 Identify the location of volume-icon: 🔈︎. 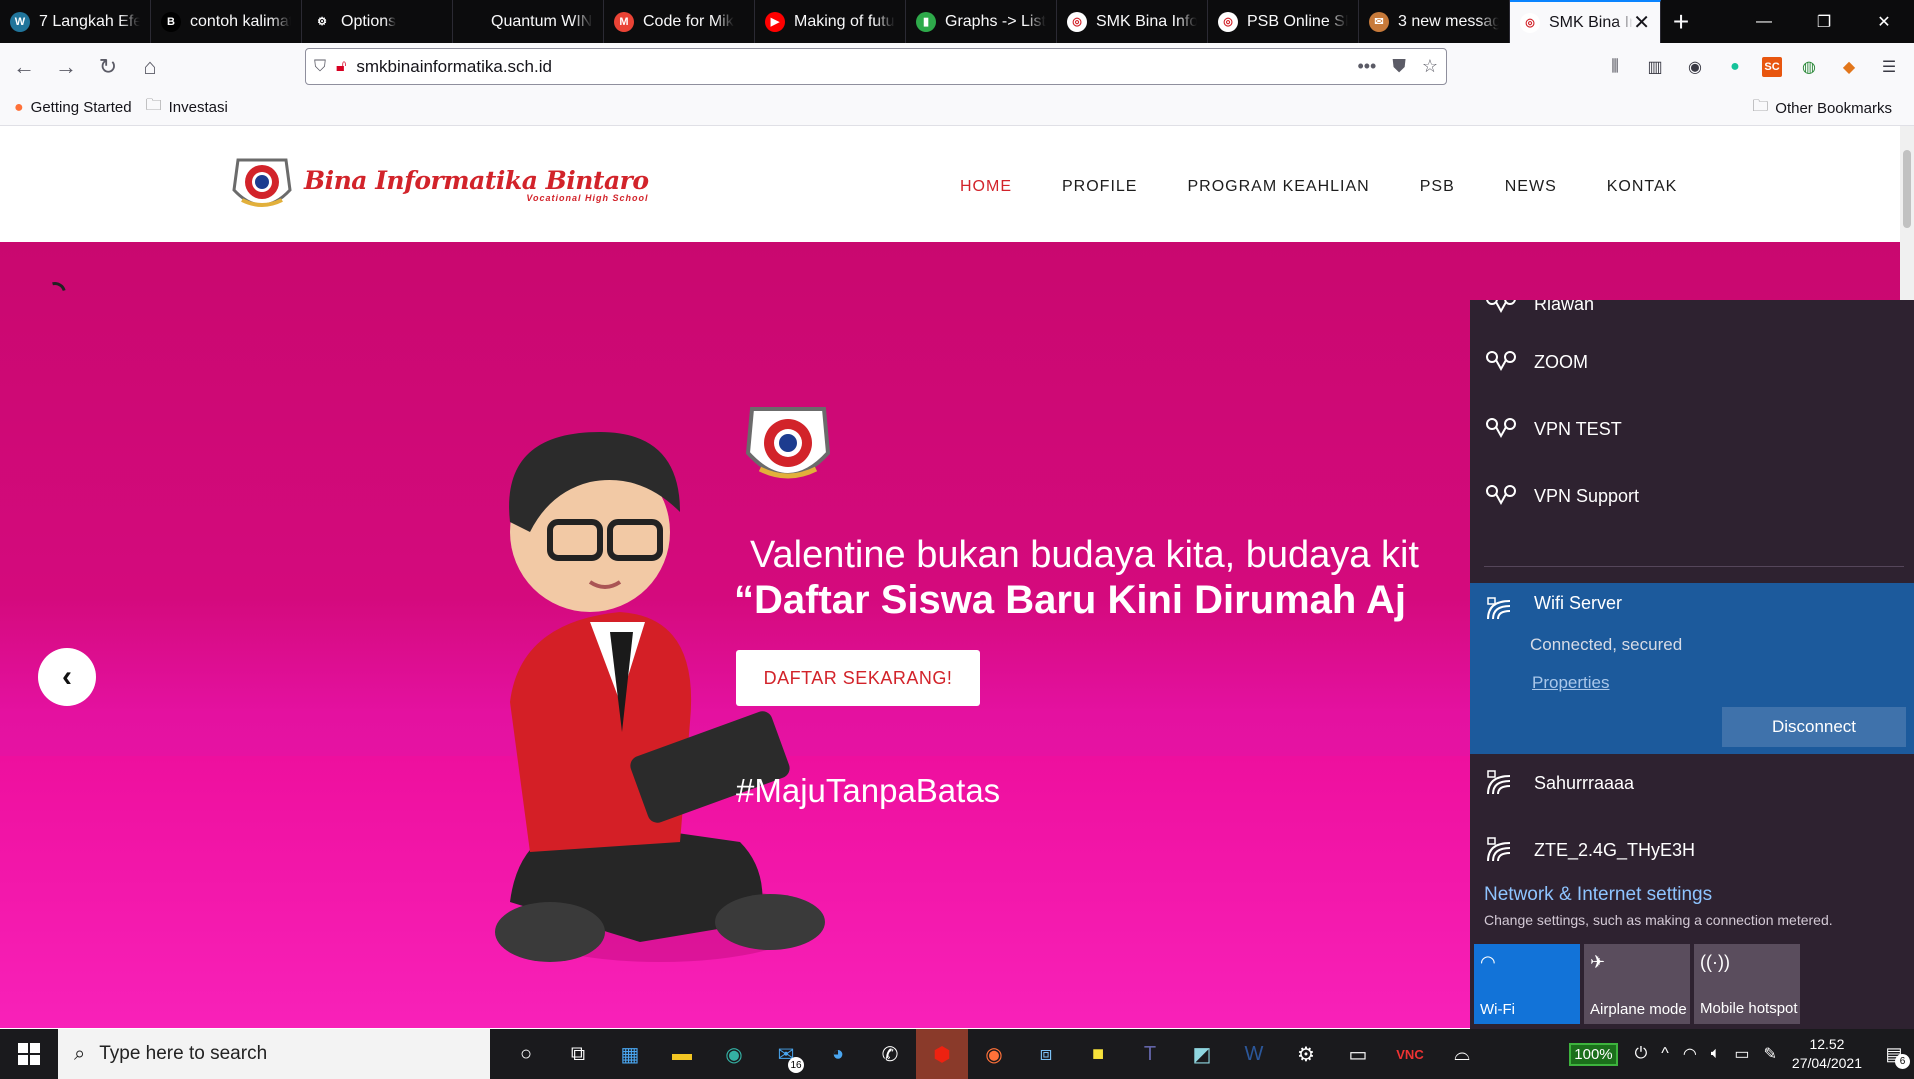
(1716, 1054).